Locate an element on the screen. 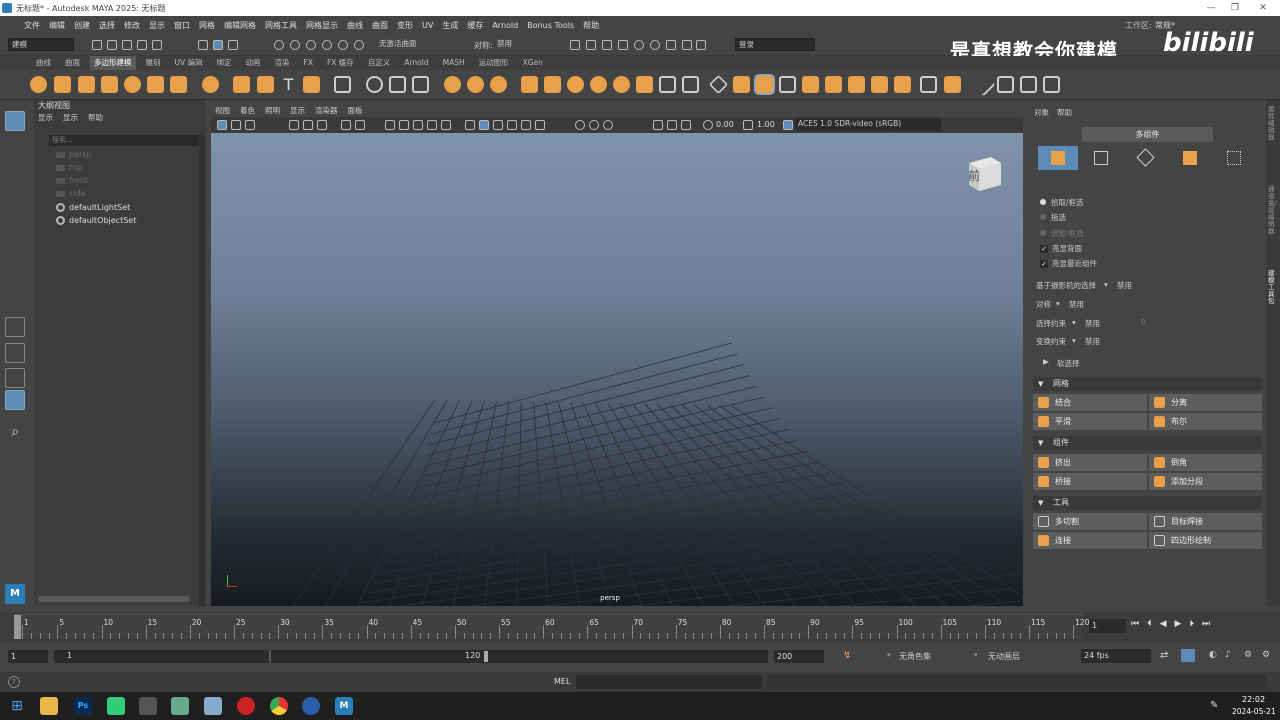 The height and width of the screenshot is (720, 1280). mtk-menu-help: 帮助 is located at coordinates (1064, 112).